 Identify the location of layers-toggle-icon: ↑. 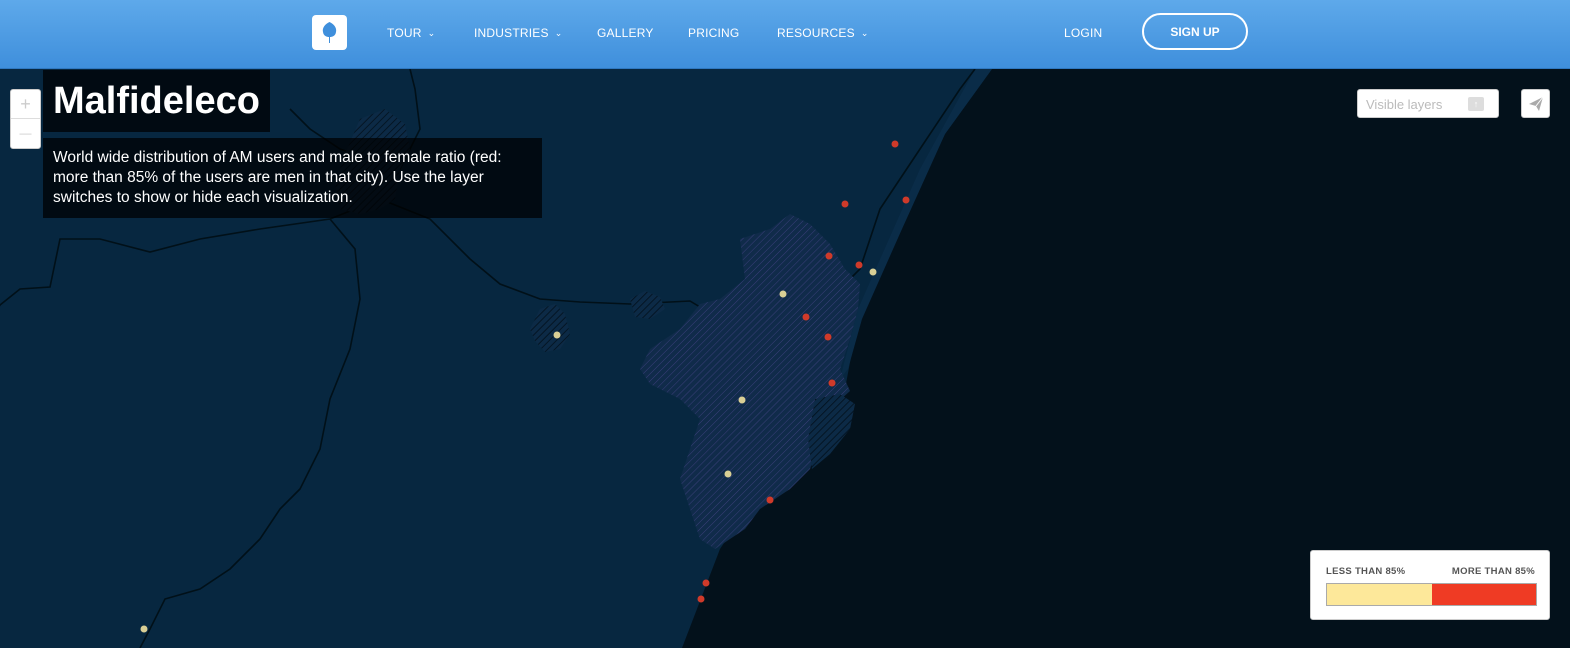
(1476, 104).